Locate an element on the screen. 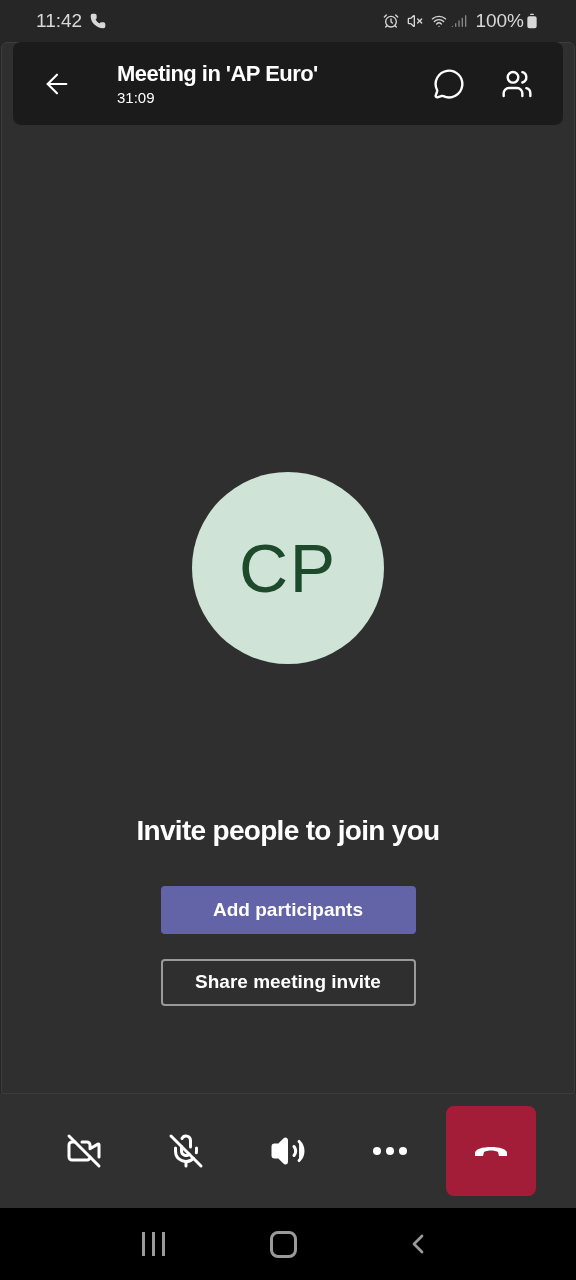  battery-percent: 100% is located at coordinates (499, 20).